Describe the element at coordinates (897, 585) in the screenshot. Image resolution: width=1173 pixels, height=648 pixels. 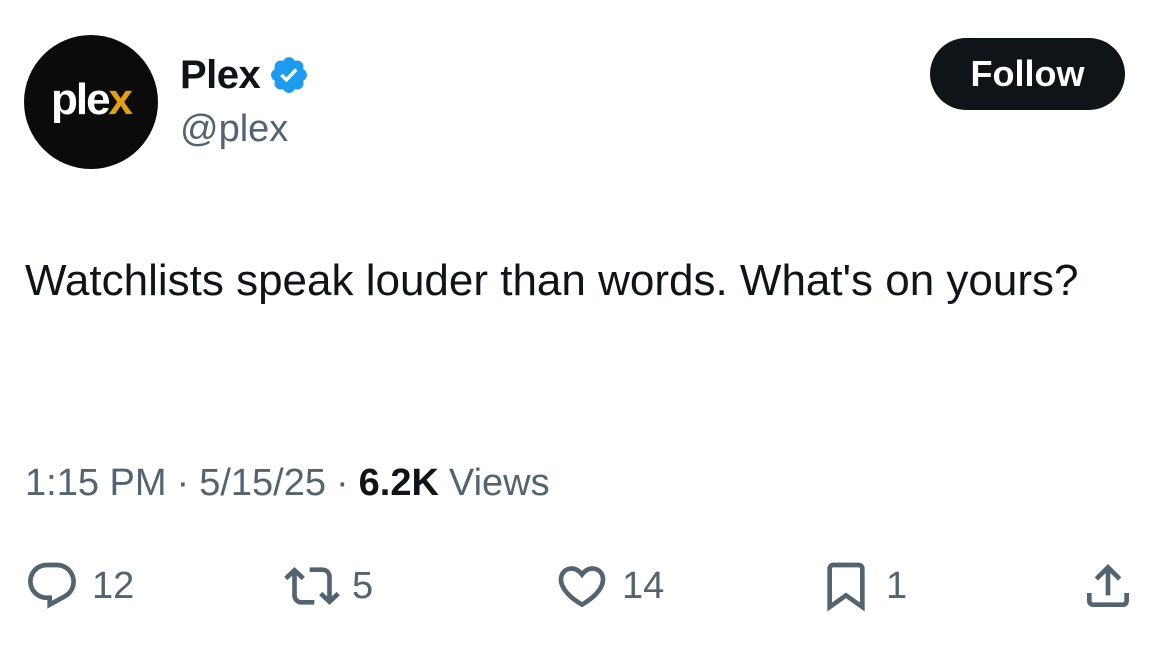
I see `bookmark-count: 1` at that location.